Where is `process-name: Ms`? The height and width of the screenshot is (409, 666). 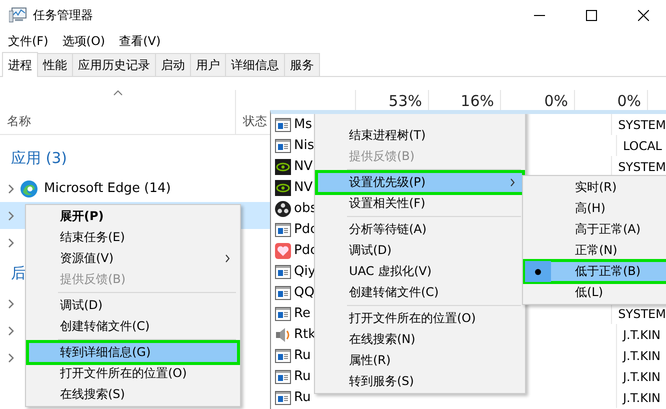
process-name: Ms is located at coordinates (303, 124).